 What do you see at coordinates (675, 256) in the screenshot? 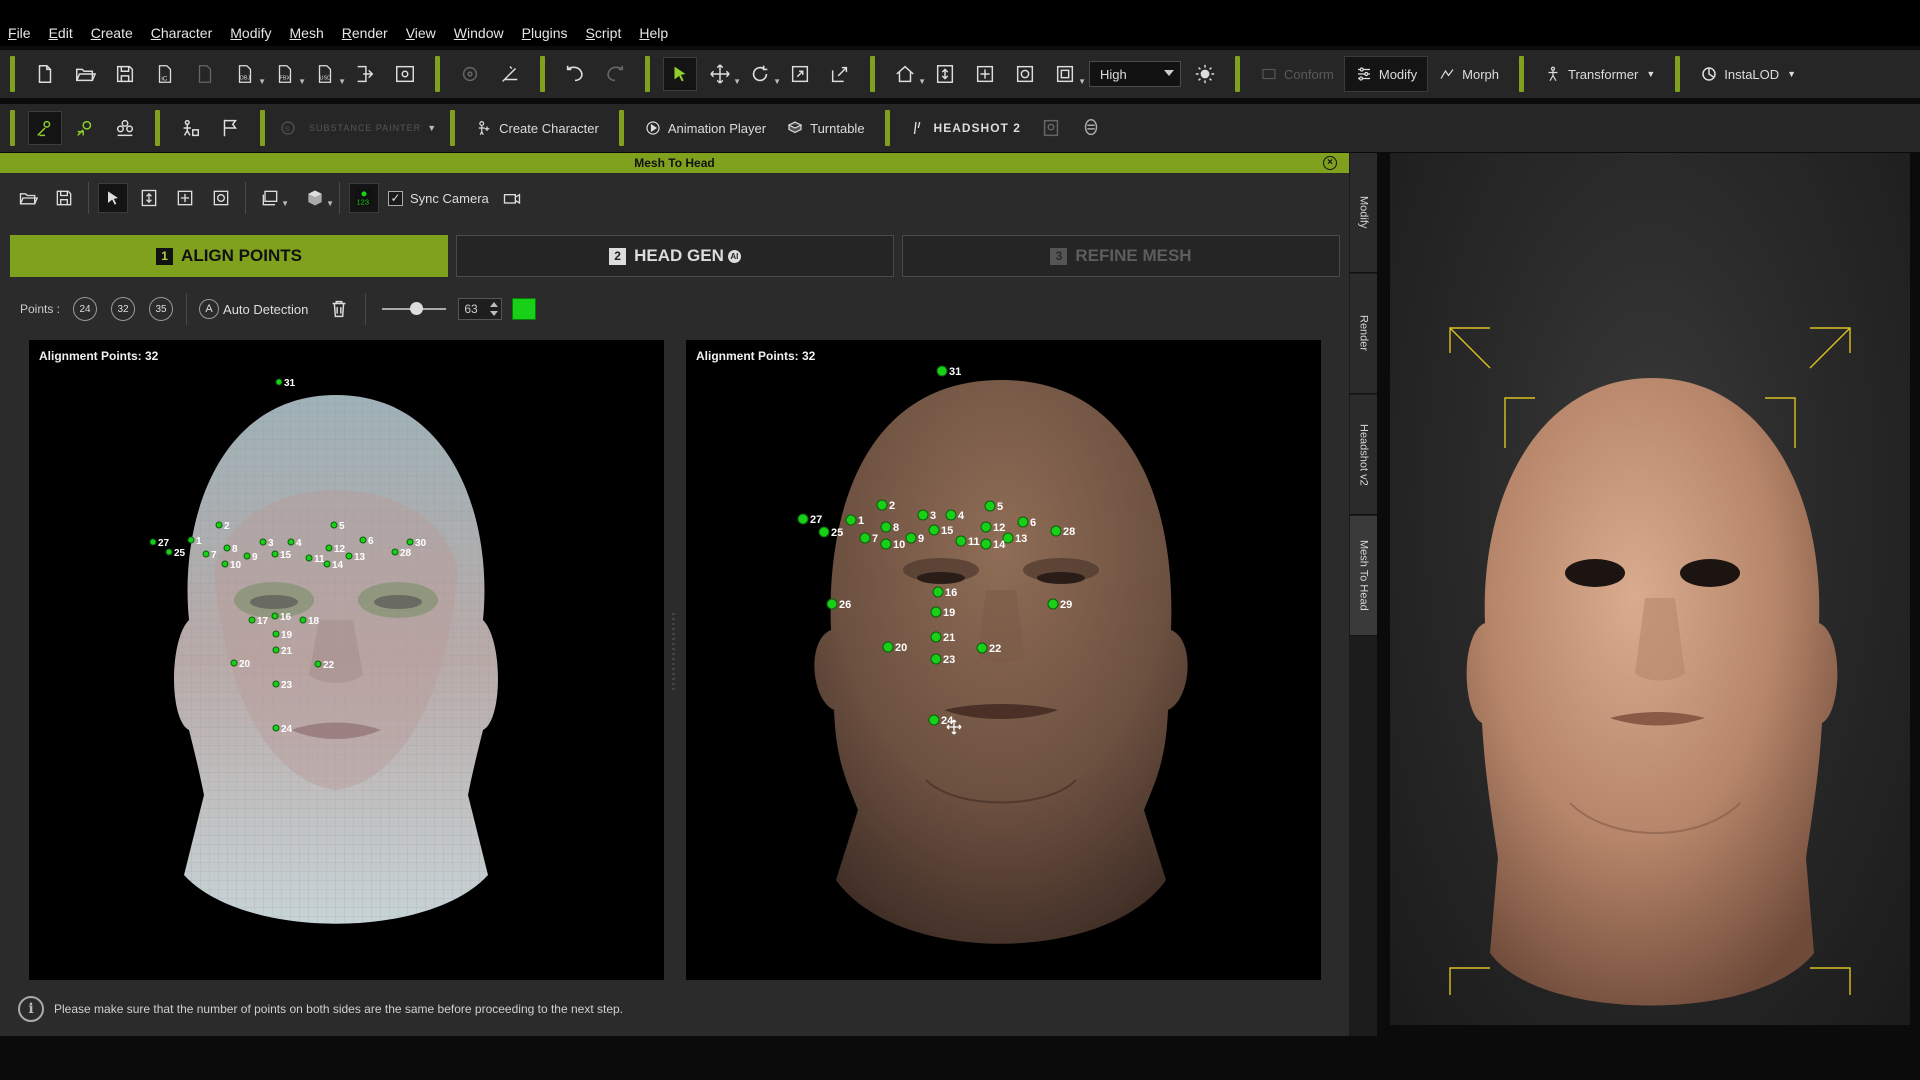
I see `step-head-gen: 2 HEAD GEN AI` at bounding box center [675, 256].